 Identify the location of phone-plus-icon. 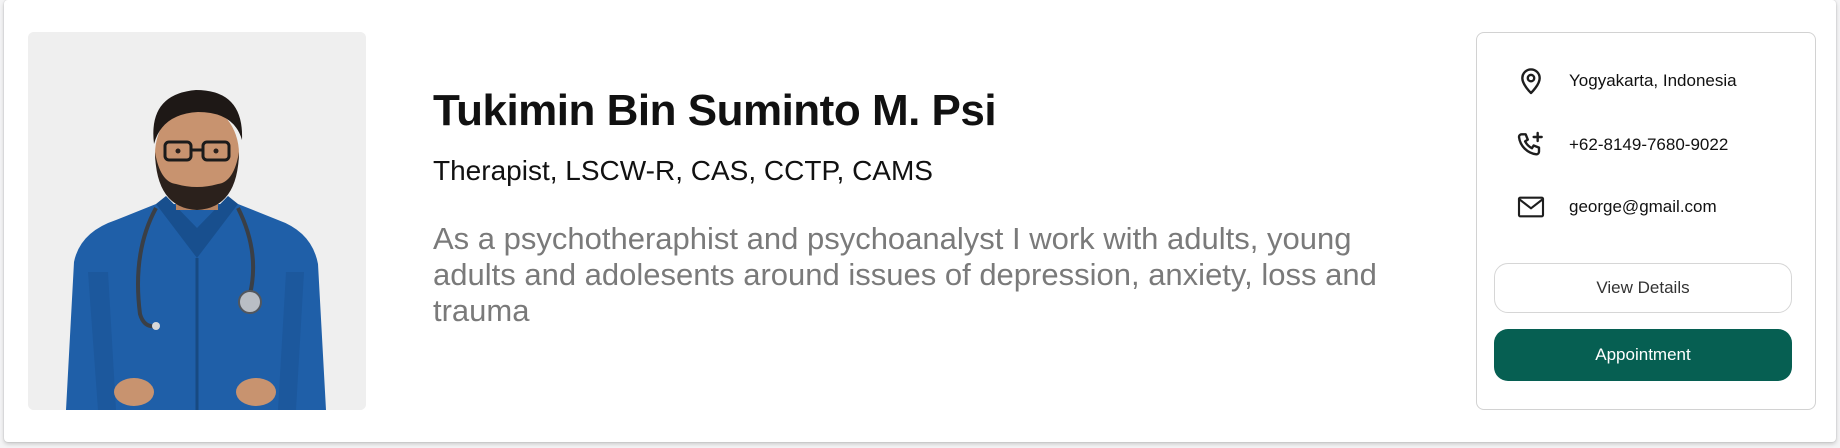
(1531, 145).